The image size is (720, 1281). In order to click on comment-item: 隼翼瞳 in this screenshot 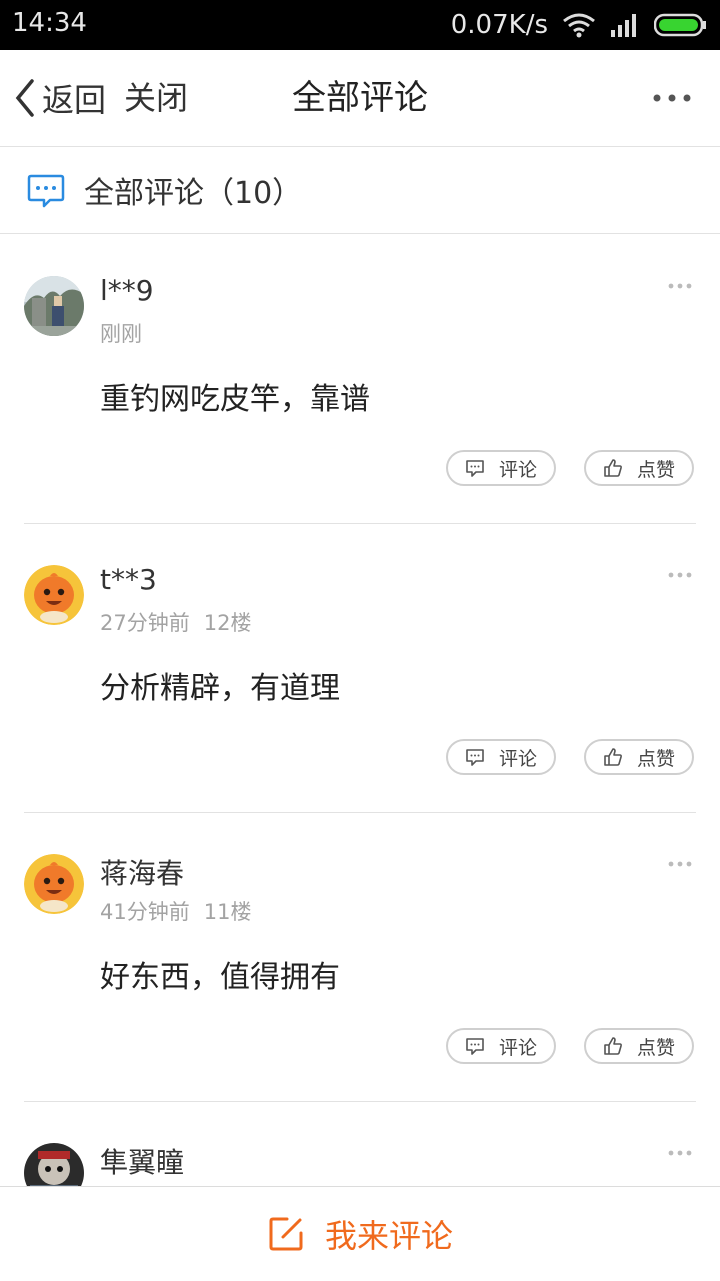, I will do `click(360, 1143)`.